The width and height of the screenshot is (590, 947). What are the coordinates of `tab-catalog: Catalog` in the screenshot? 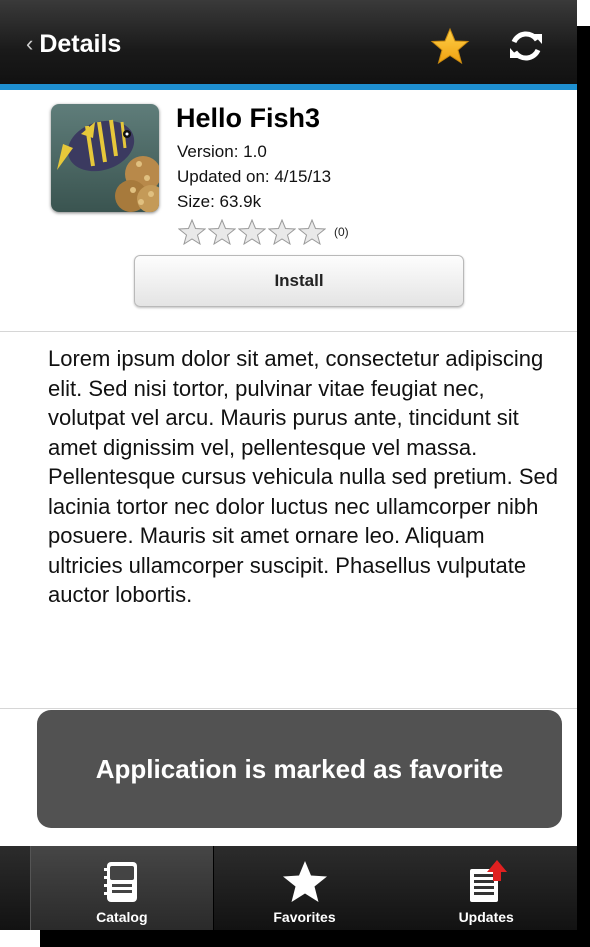 It's located at (122, 888).